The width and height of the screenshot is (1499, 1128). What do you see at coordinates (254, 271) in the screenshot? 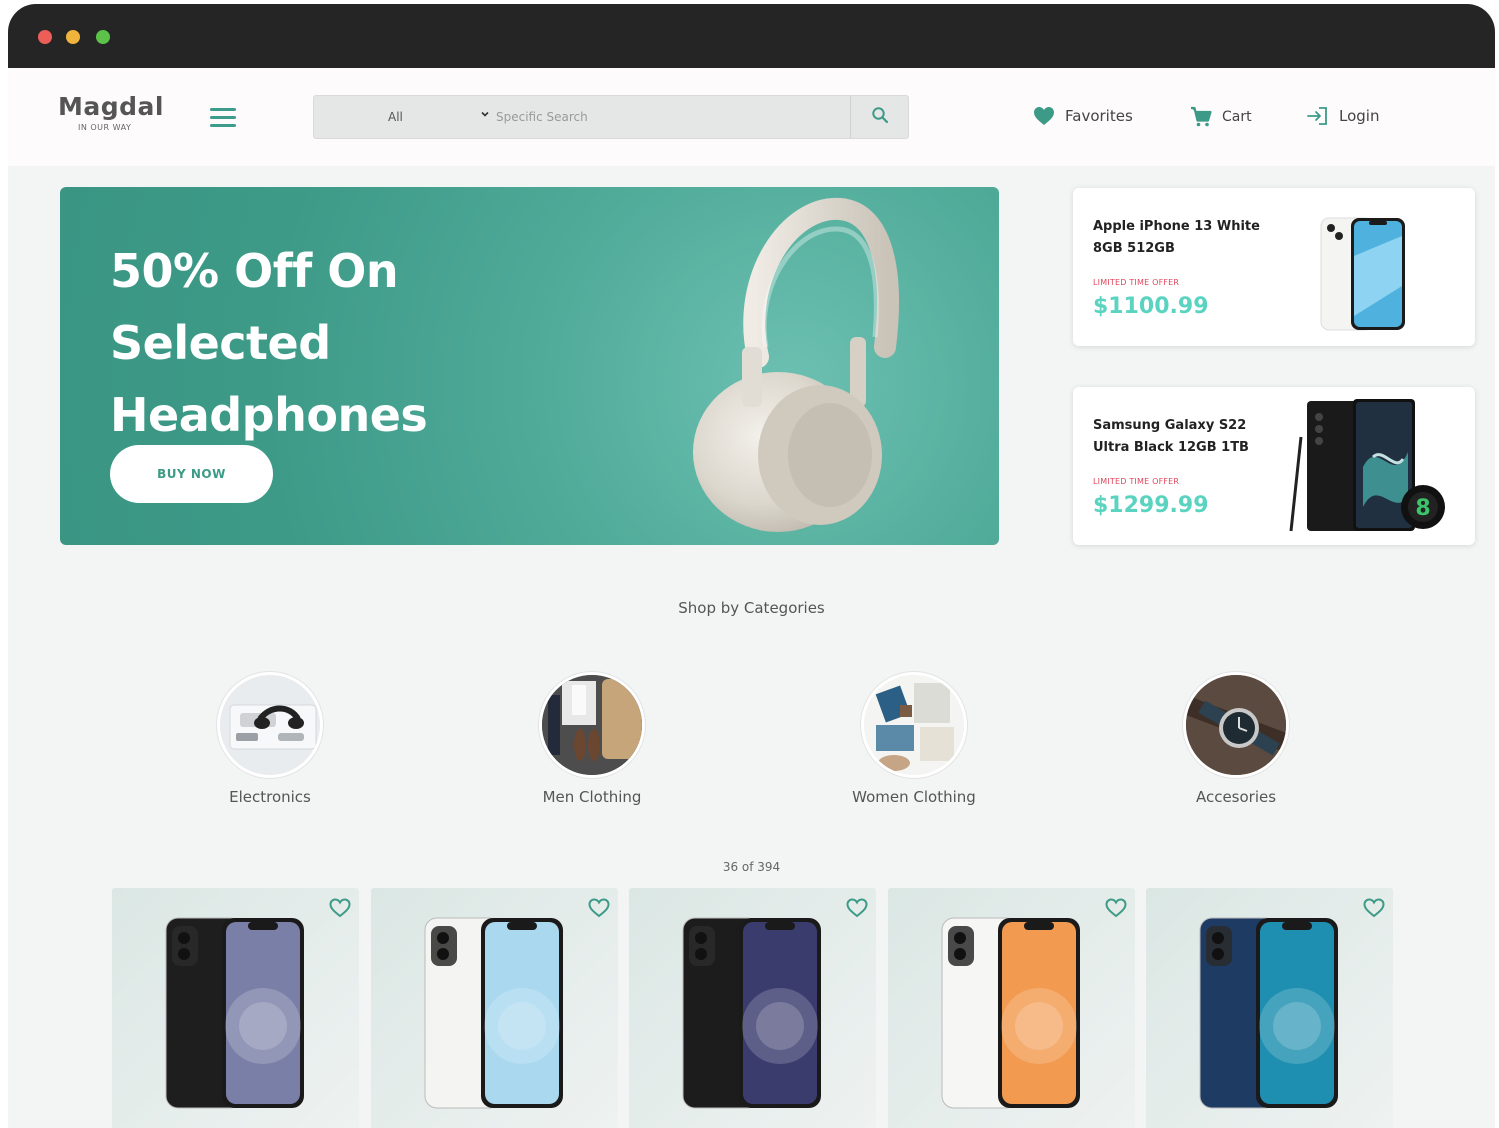
I see `hero-line-1: 50% Off On` at bounding box center [254, 271].